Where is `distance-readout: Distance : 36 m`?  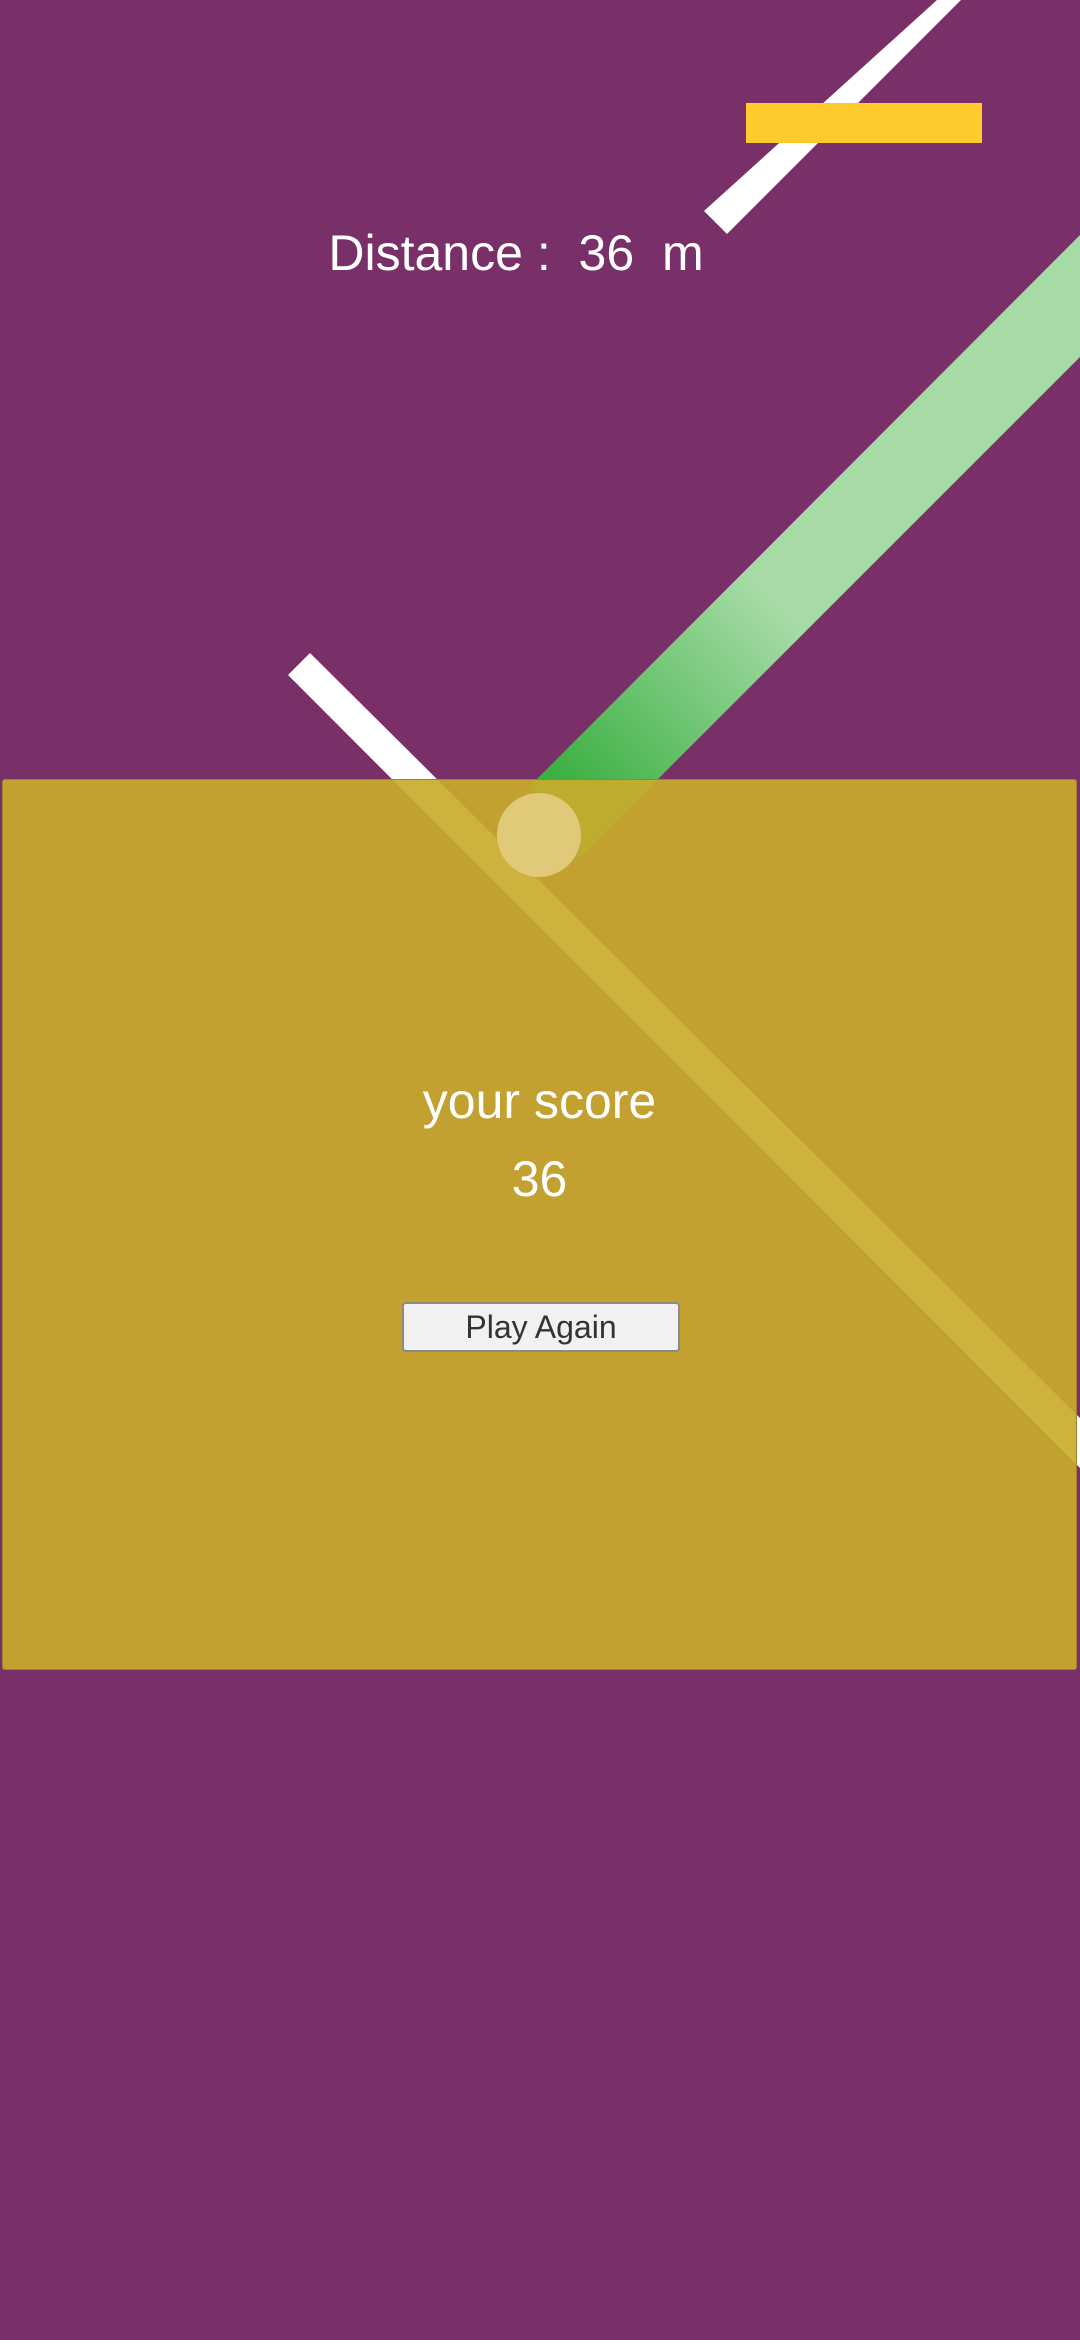 distance-readout: Distance : 36 m is located at coordinates (516, 253).